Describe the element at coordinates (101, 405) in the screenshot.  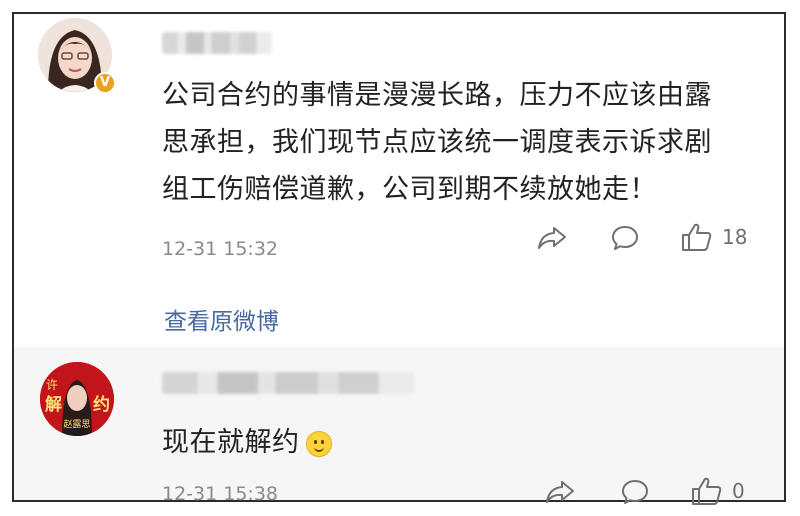
I see `avatar-text: 约` at that location.